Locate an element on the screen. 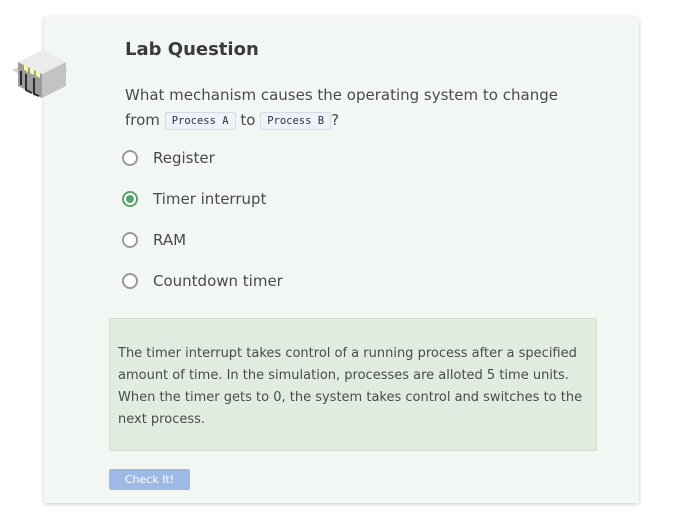 Image resolution: width=681 pixels, height=525 pixels. check-it-button: Check It! is located at coordinates (149, 479).